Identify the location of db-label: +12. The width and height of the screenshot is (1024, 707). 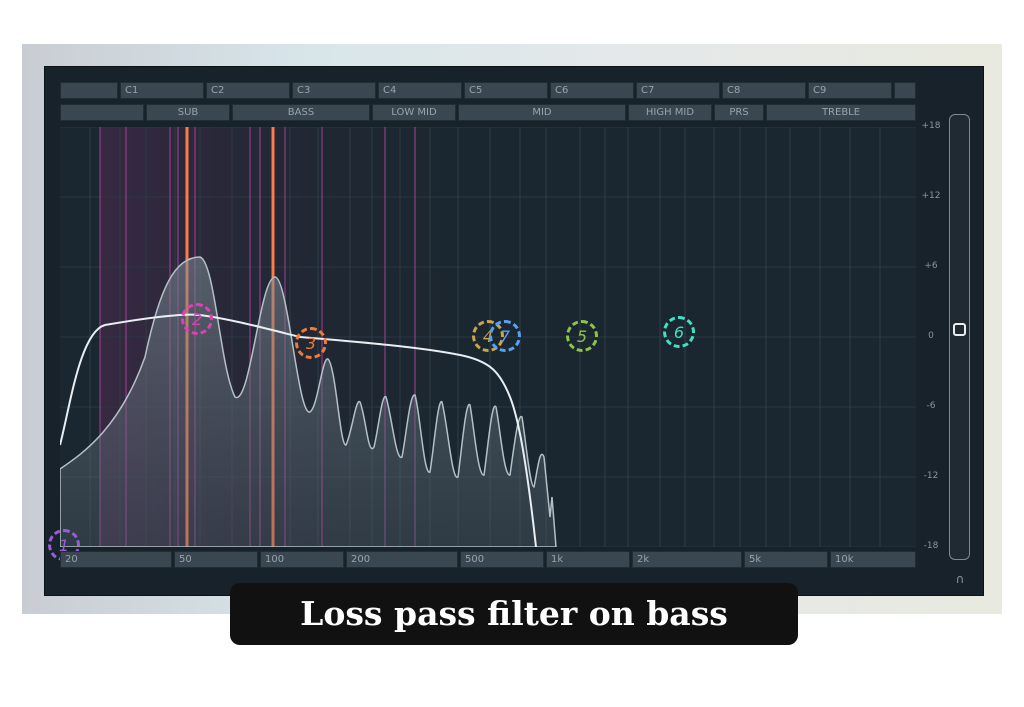
(931, 196).